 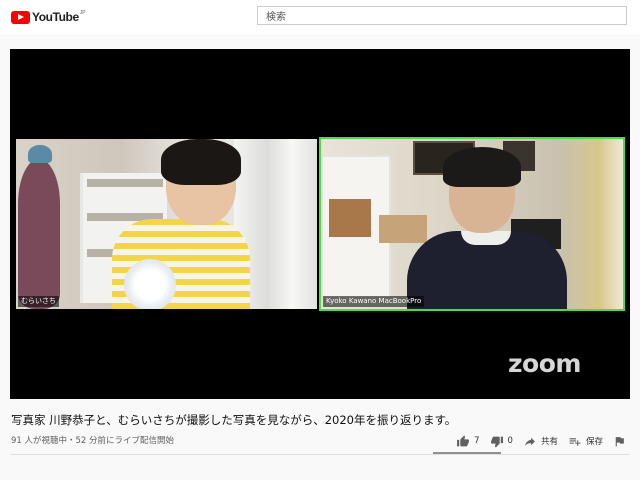 What do you see at coordinates (594, 442) in the screenshot?
I see `save-label: 保存` at bounding box center [594, 442].